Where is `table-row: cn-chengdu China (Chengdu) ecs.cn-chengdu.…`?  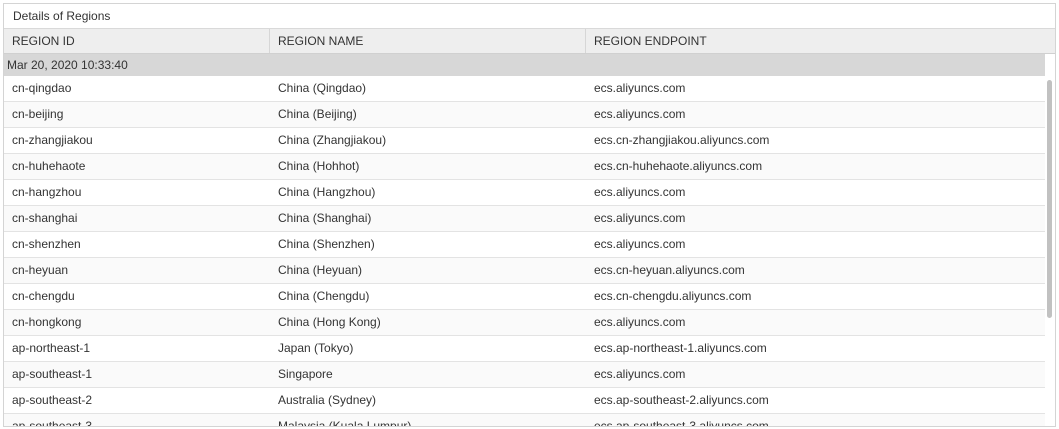
table-row: cn-chengdu China (Chengdu) ecs.cn-chengdu.… is located at coordinates (524, 297).